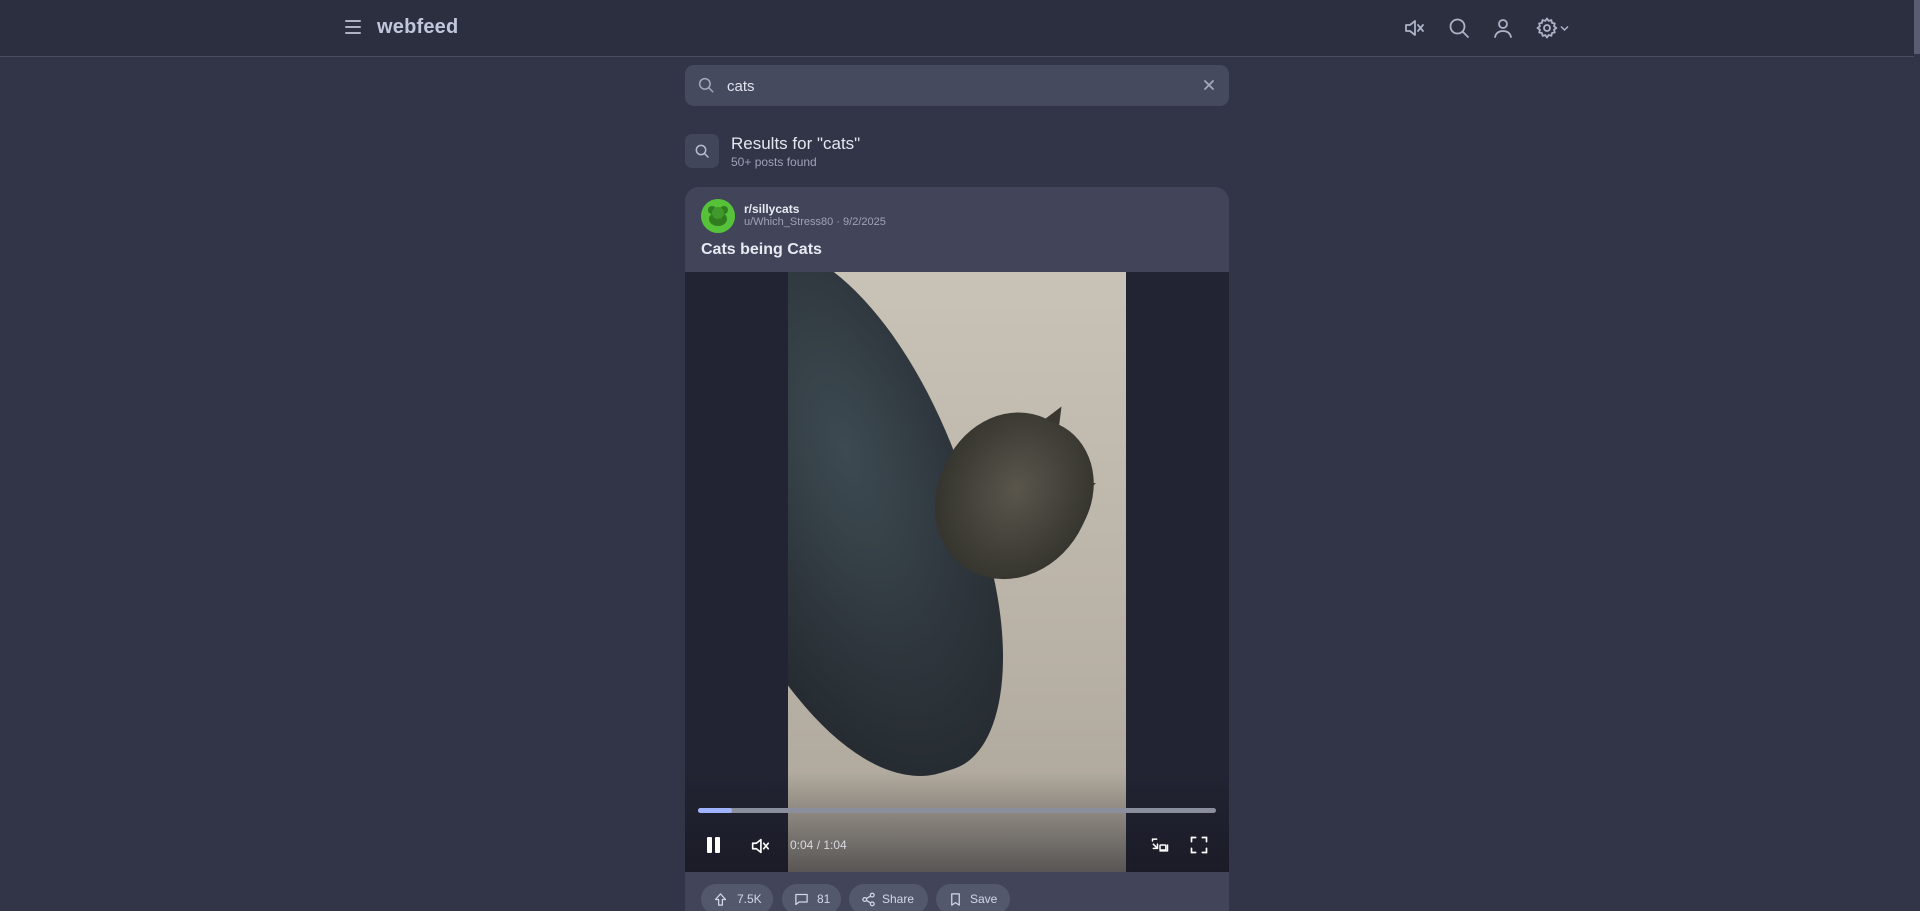 This screenshot has width=1920, height=911. Describe the element at coordinates (957, 810) in the screenshot. I see `video-progress-bar` at that location.